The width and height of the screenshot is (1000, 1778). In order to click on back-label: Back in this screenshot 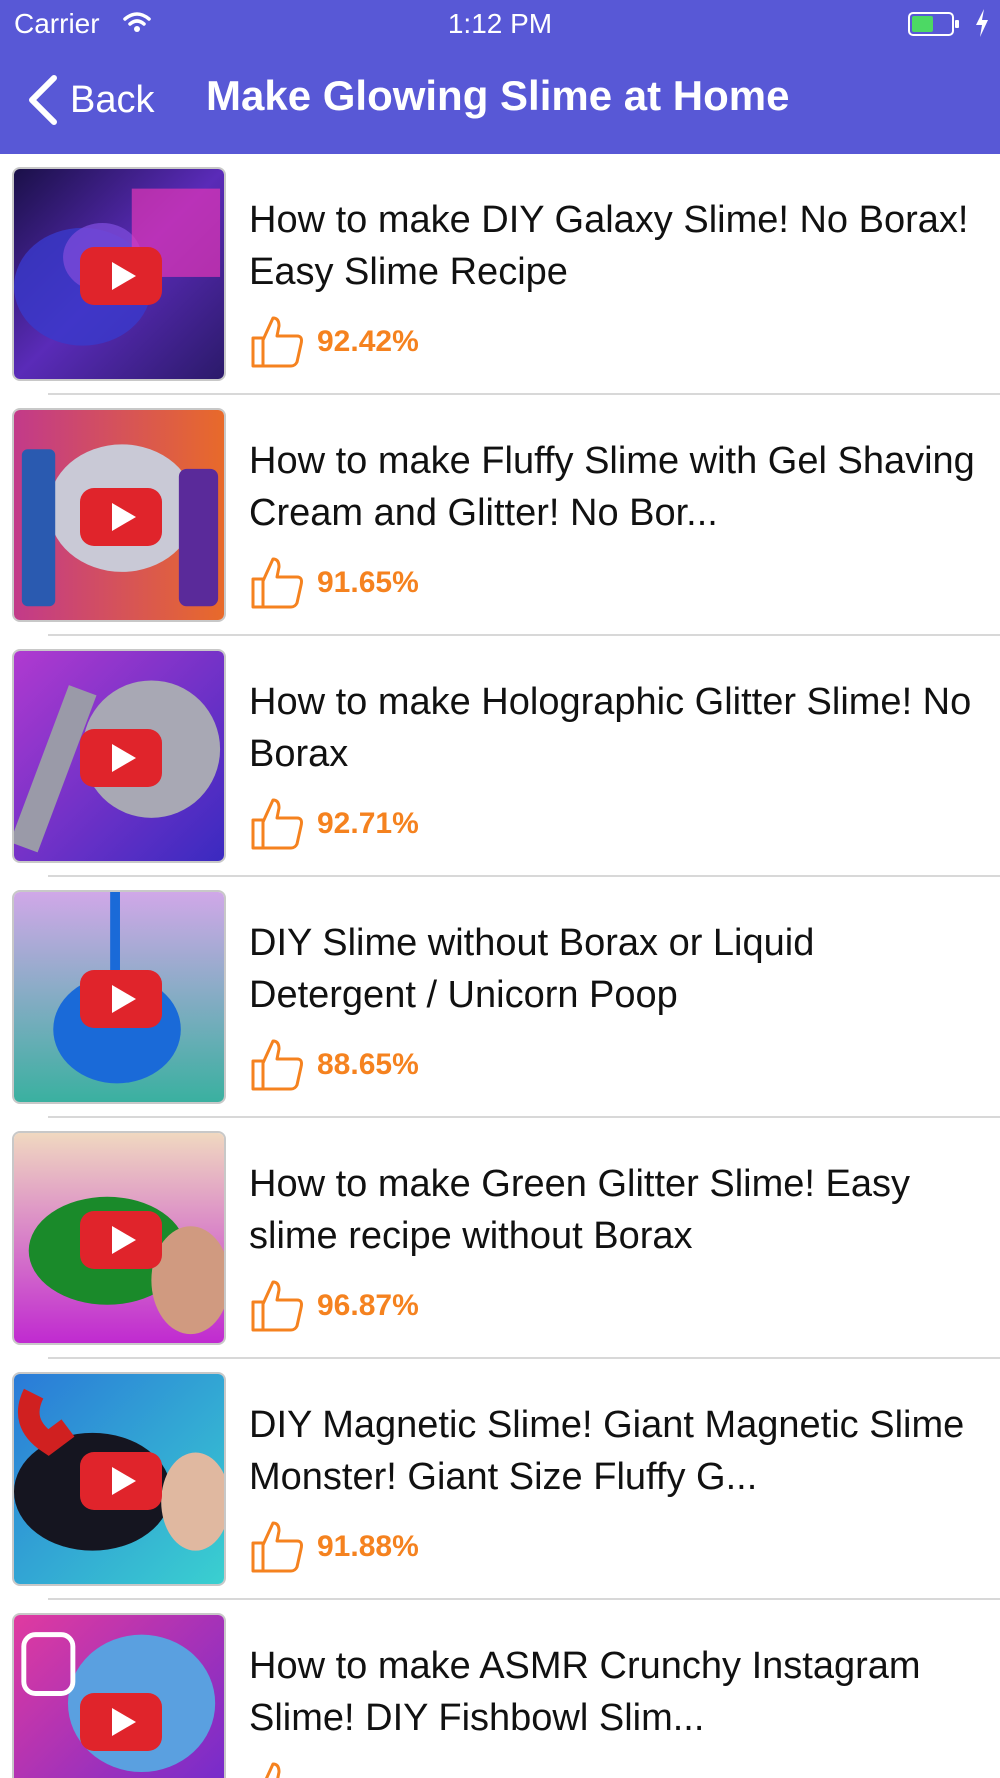, I will do `click(112, 99)`.